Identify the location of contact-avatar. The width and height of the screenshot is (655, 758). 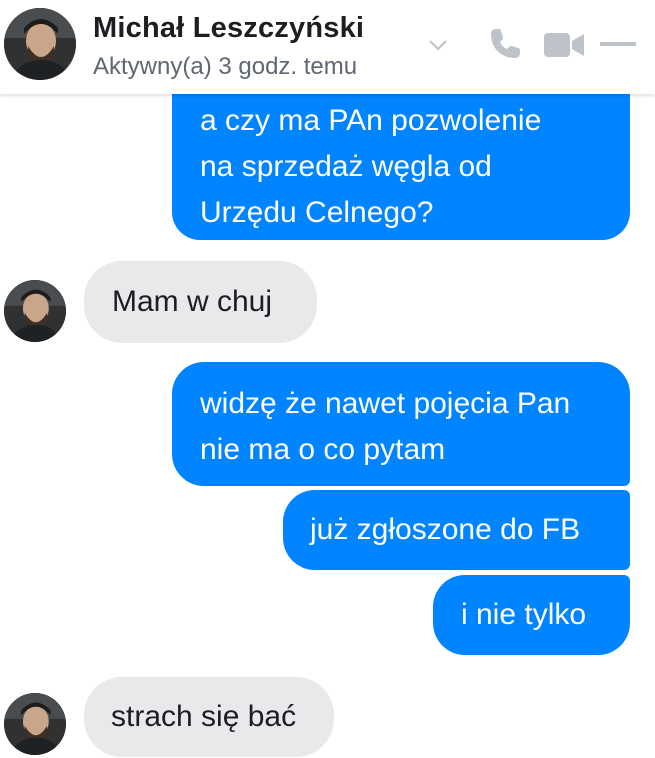
(40, 44).